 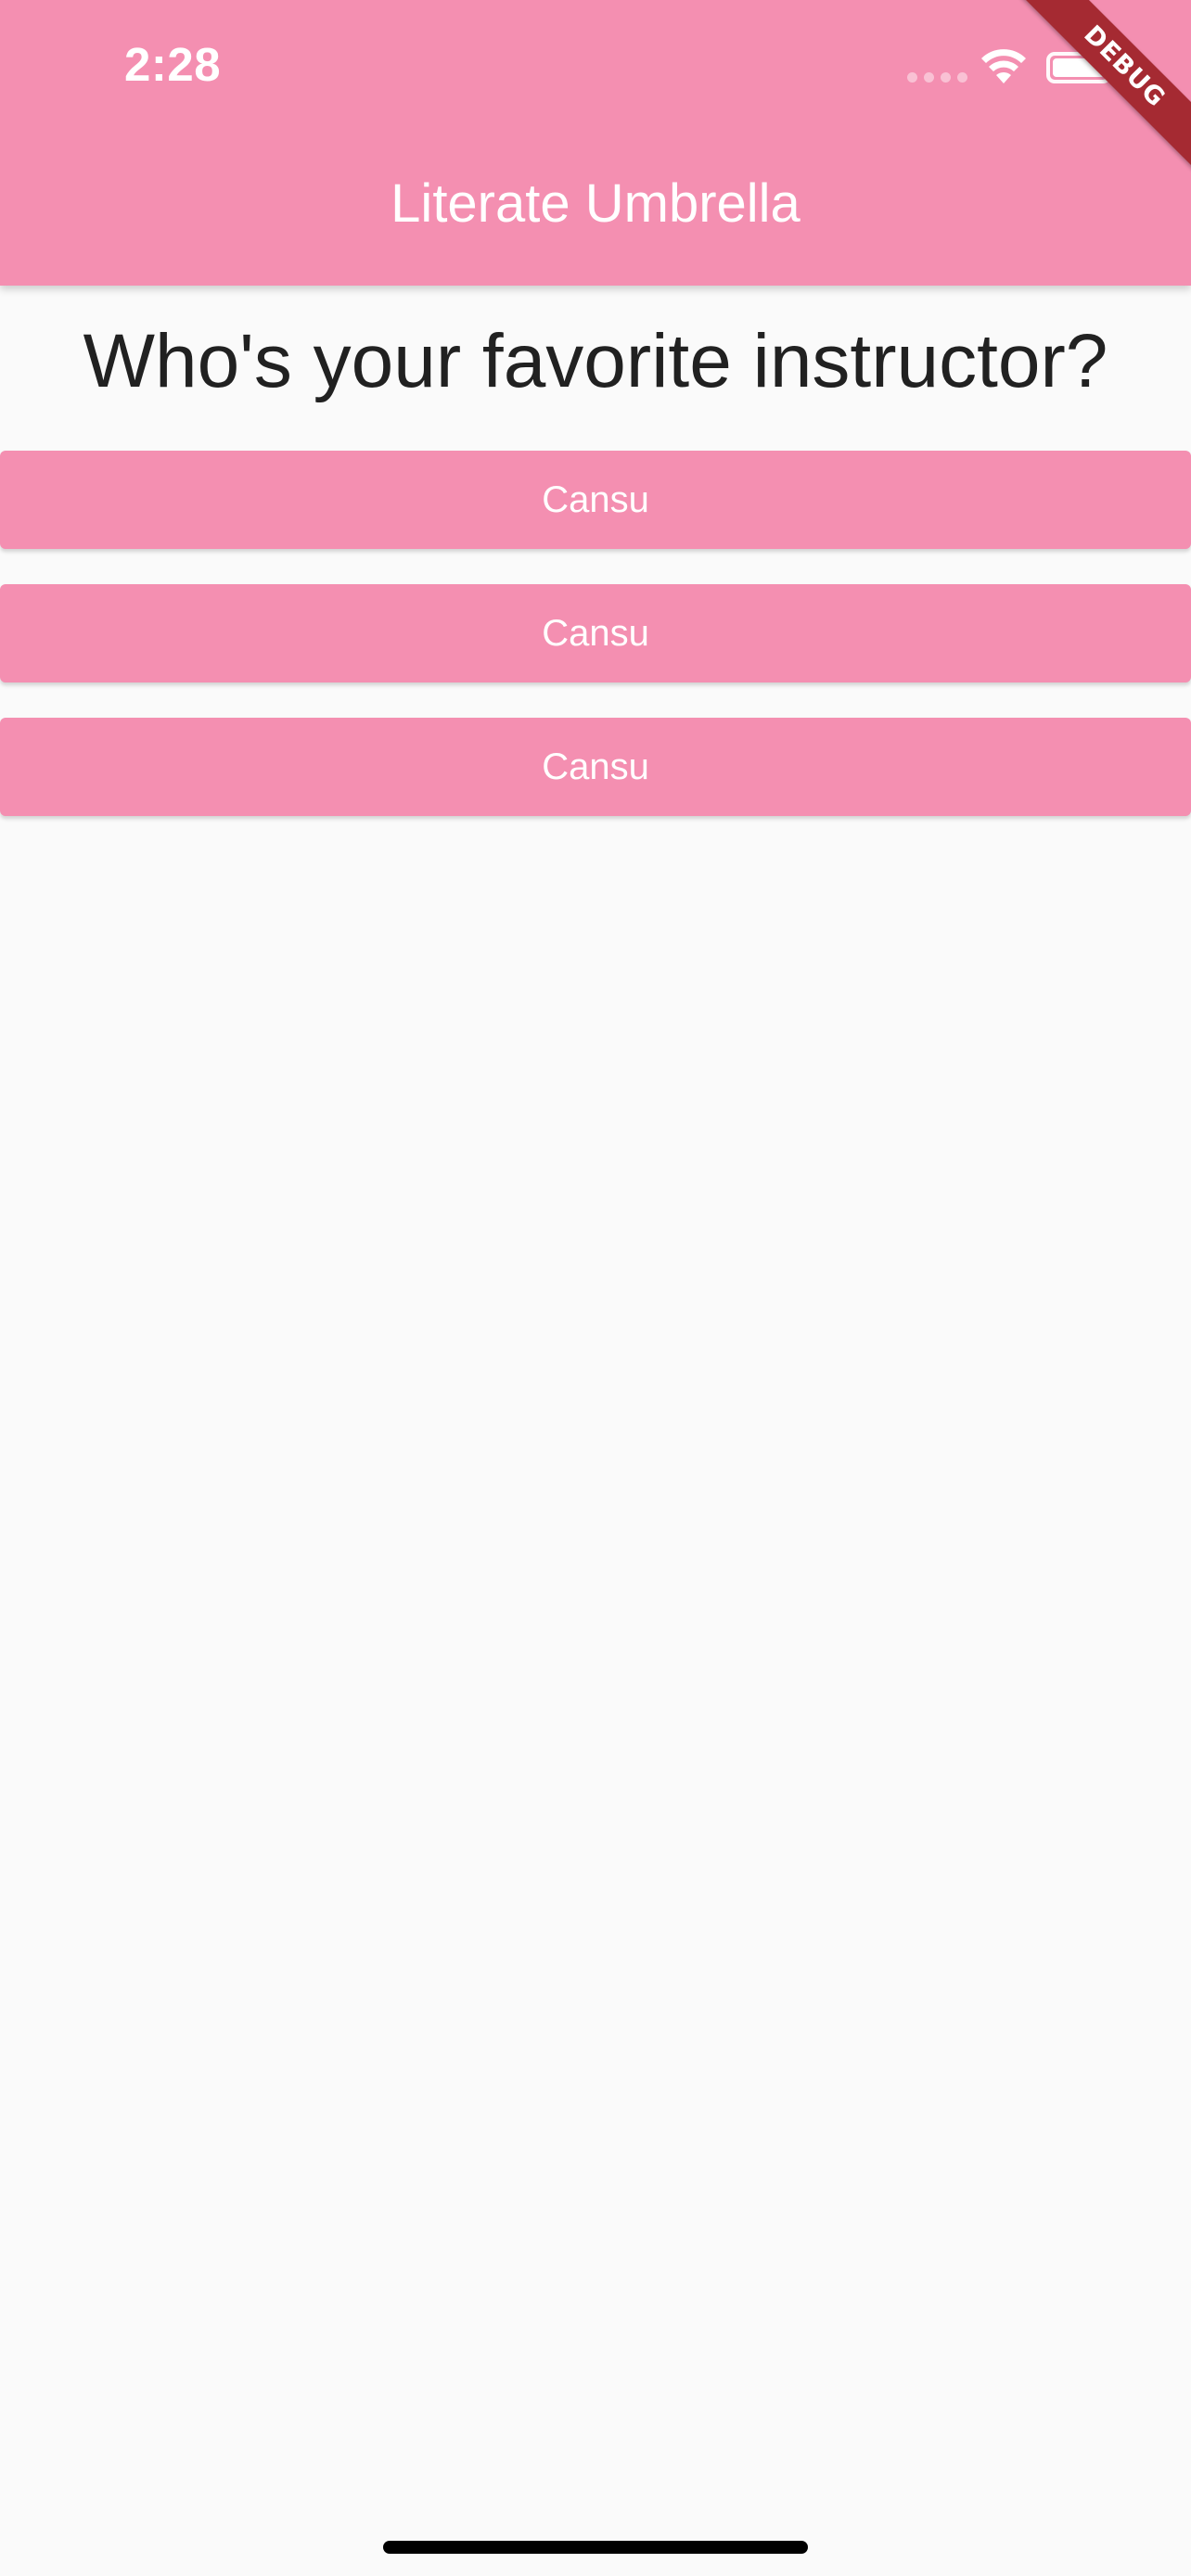 What do you see at coordinates (595, 203) in the screenshot?
I see `app-title: Literate Umbrella` at bounding box center [595, 203].